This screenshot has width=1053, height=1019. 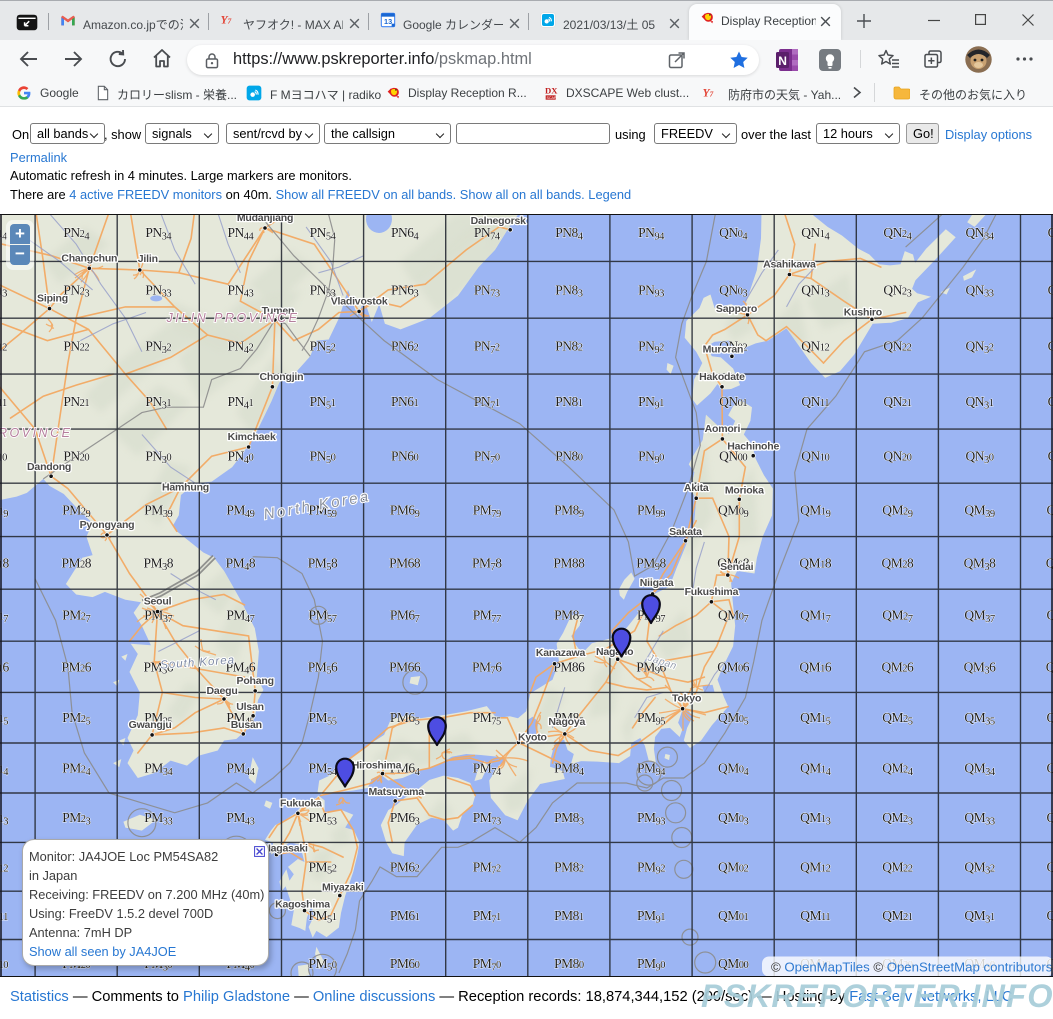 I want to click on svg-text: QM36, so click(x=980, y=667).